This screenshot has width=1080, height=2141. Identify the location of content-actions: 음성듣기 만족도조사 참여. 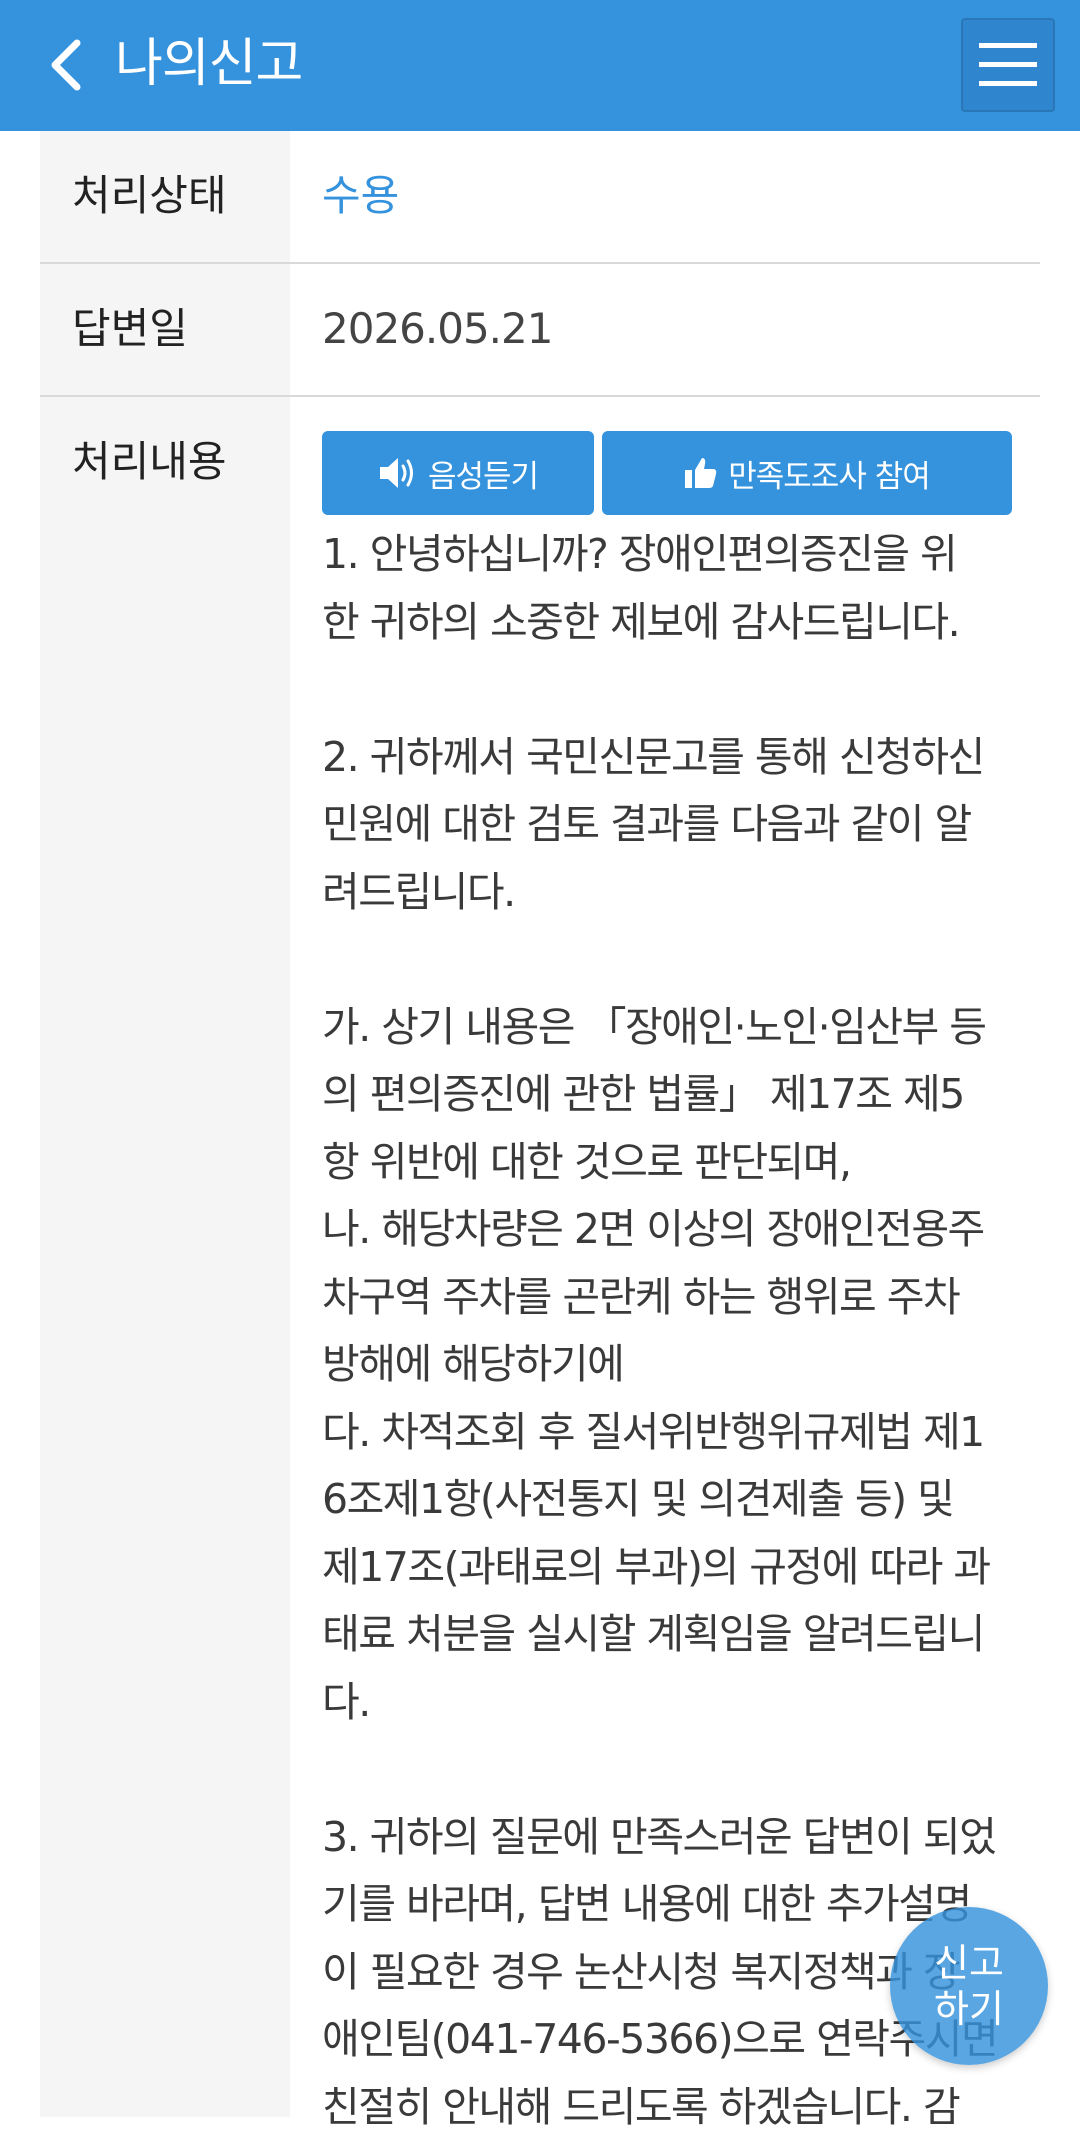
(667, 473).